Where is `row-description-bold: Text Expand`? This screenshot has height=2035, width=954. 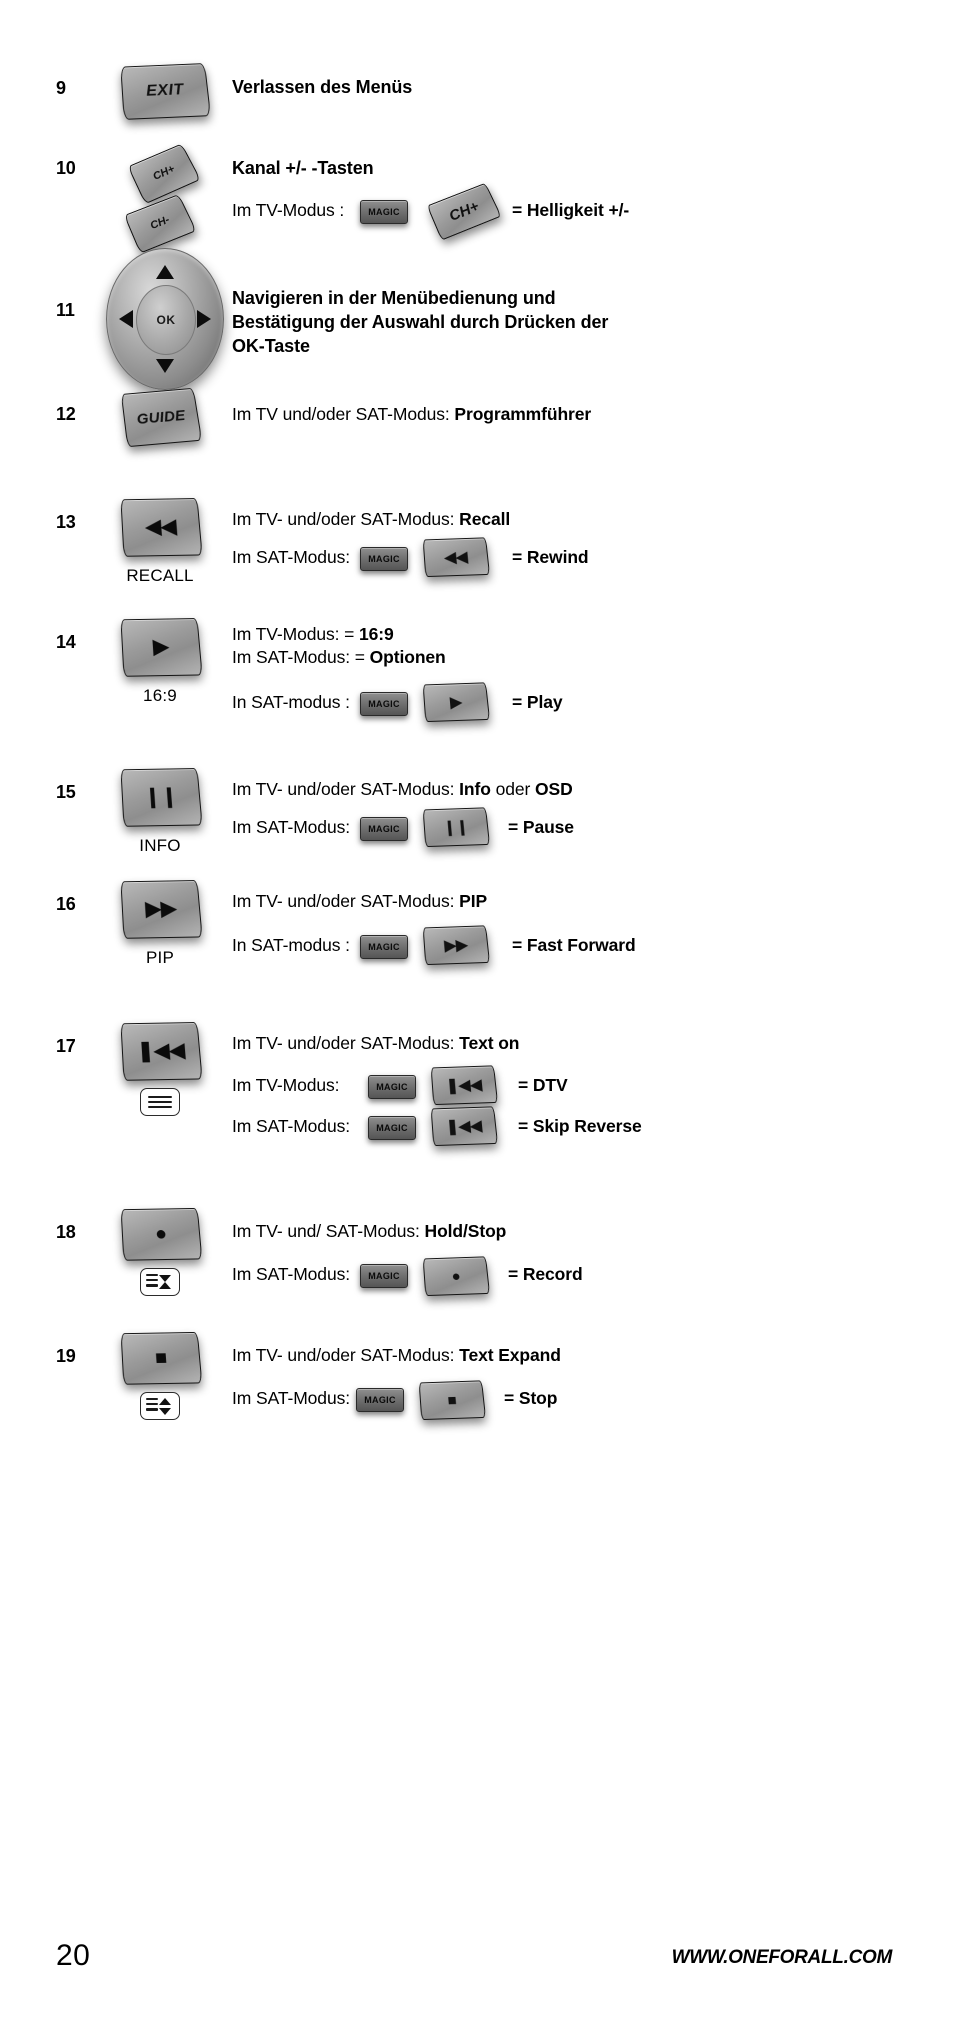
row-description-bold: Text Expand is located at coordinates (510, 1355).